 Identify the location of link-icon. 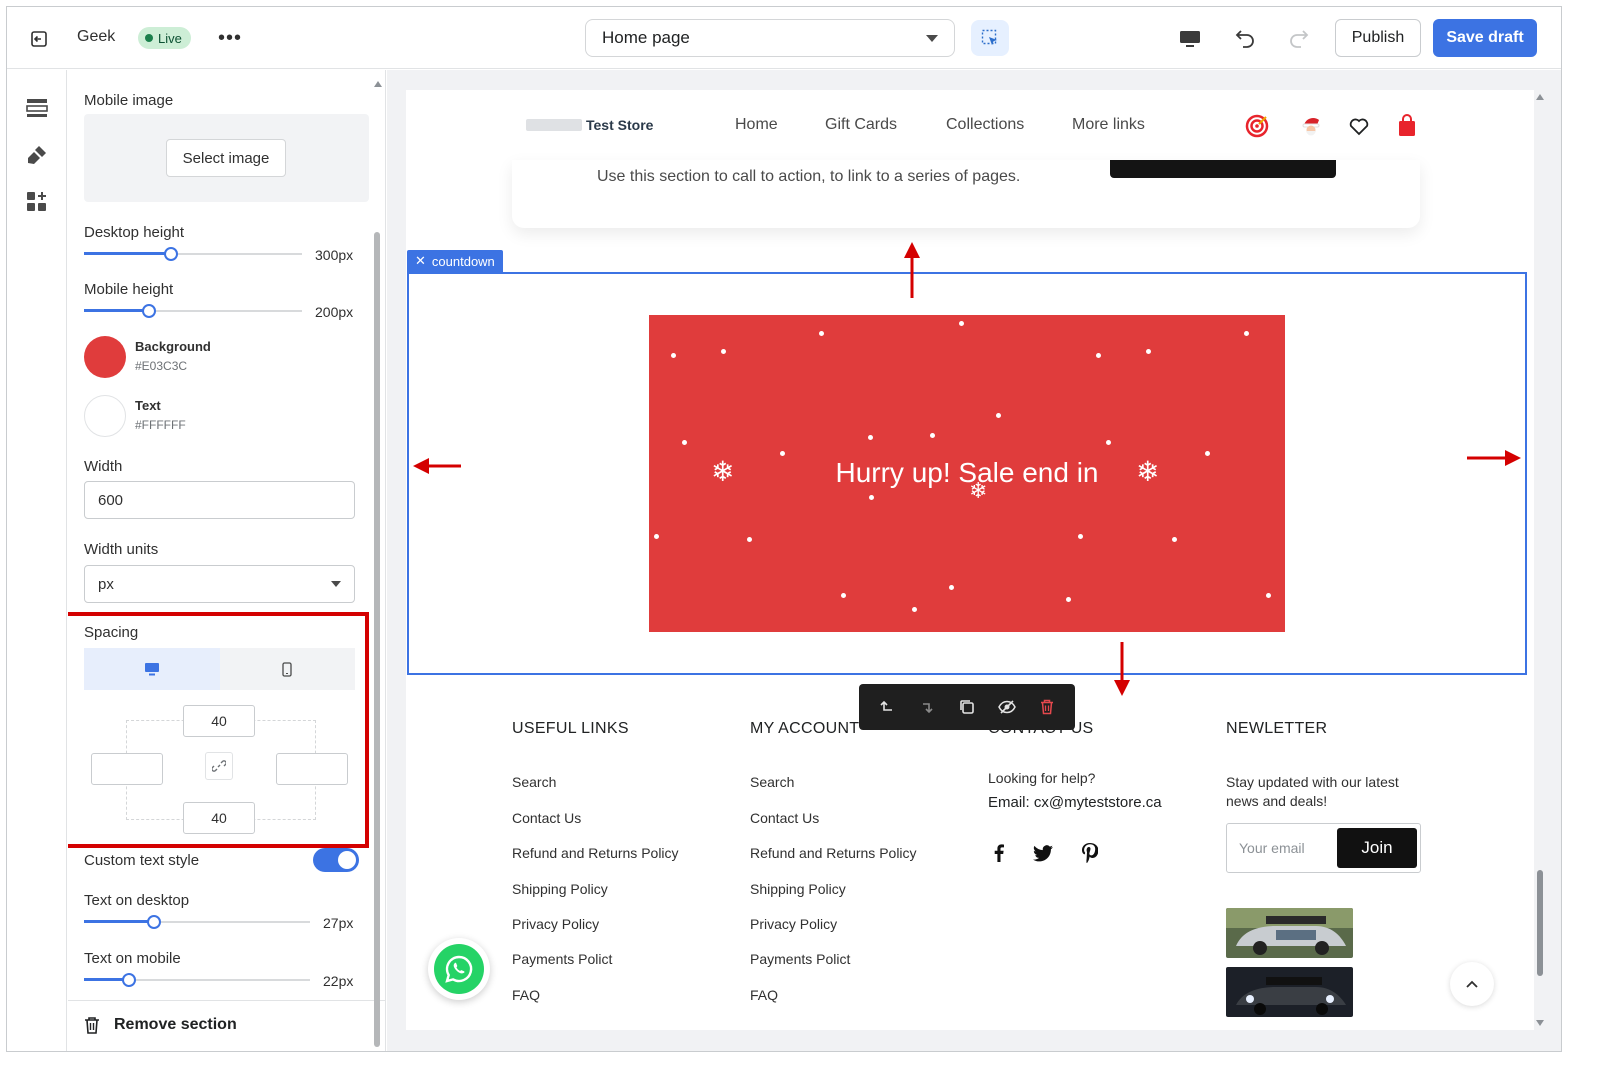
(219, 766).